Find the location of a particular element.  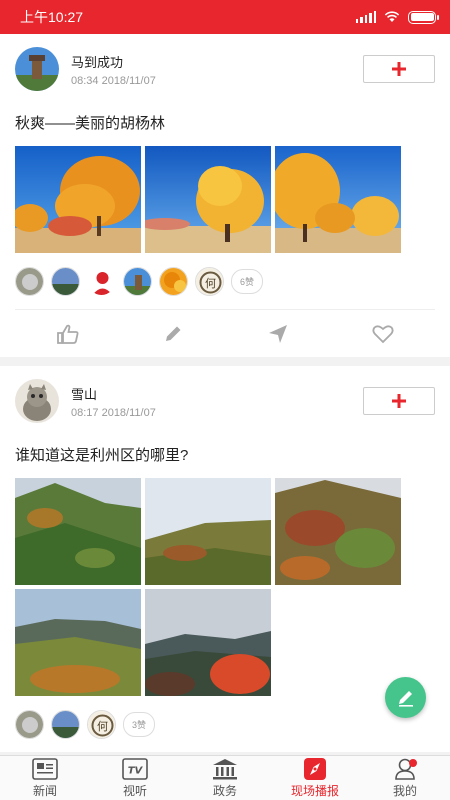

svg-text: TV is located at coordinates (136, 770).